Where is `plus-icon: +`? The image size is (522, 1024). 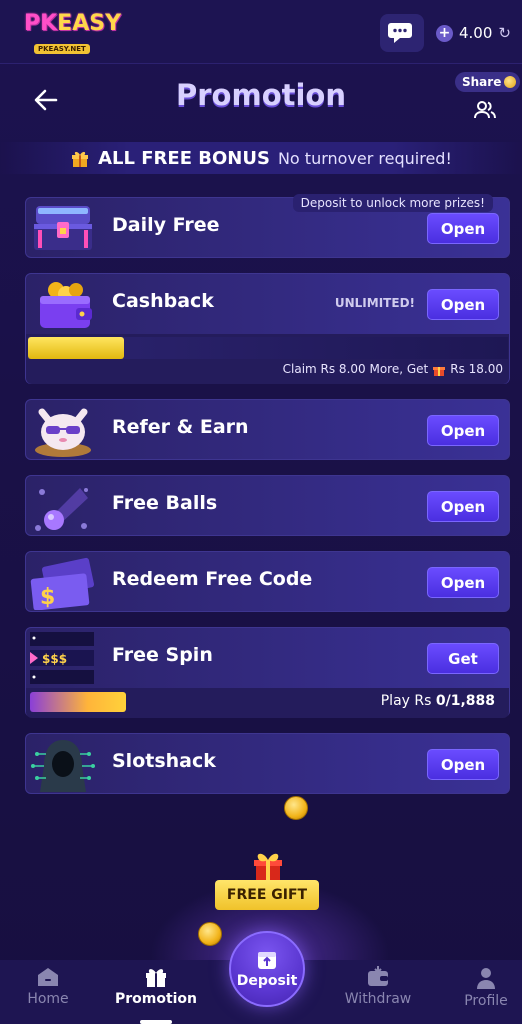
plus-icon: + is located at coordinates (444, 33).